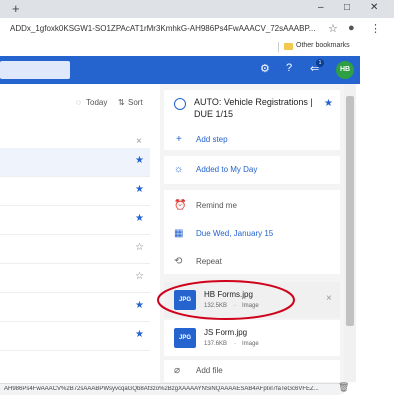 This screenshot has width=394, height=418. What do you see at coordinates (78, 102) in the screenshot?
I see `lightbulb-icon: ◌` at bounding box center [78, 102].